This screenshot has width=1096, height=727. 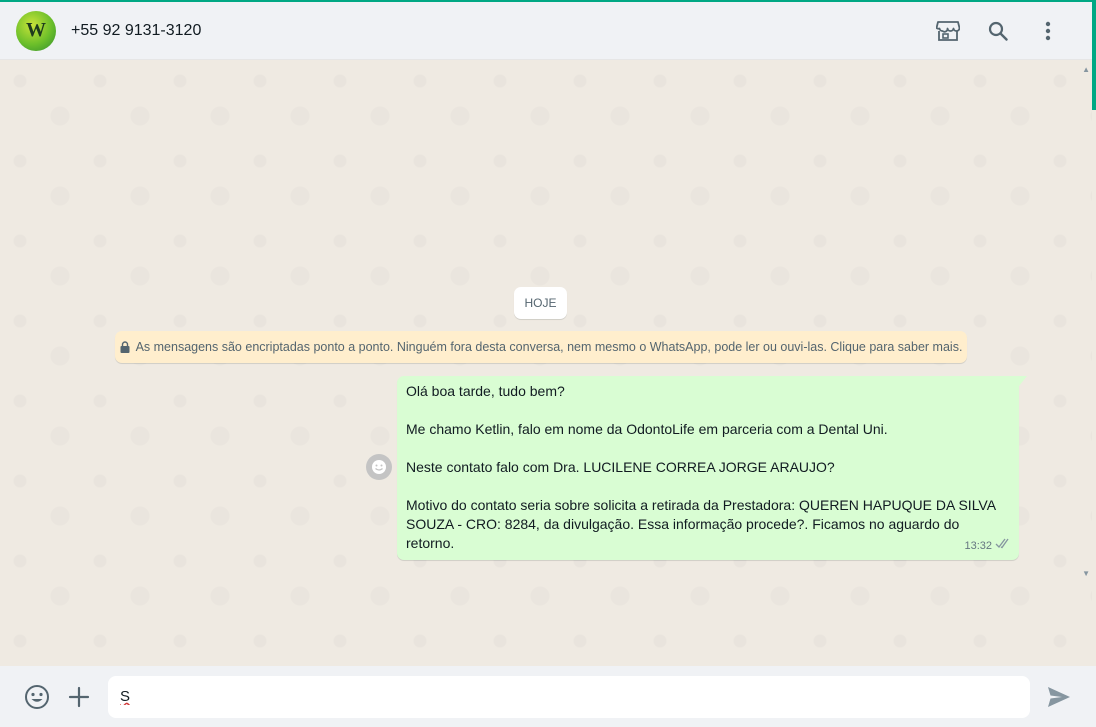 I want to click on header-actions, so click(x=1006, y=31).